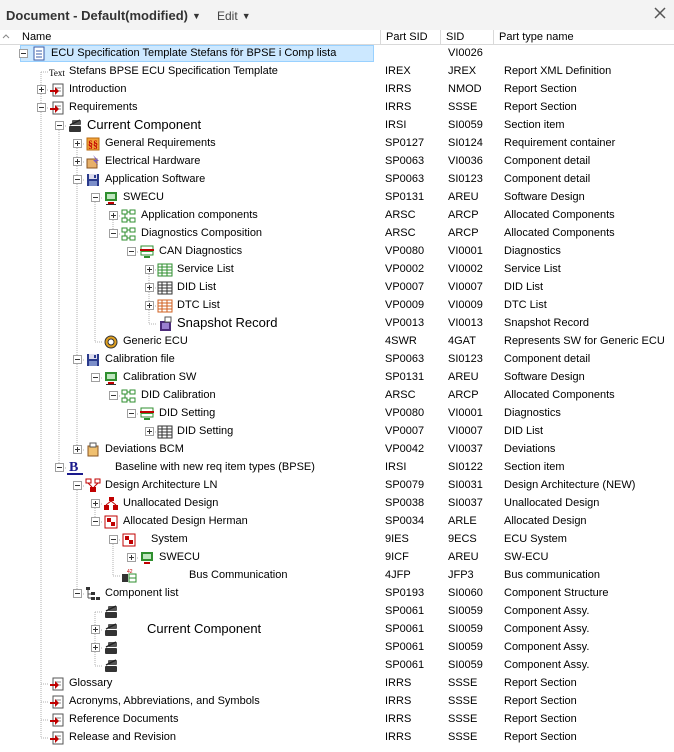 This screenshot has width=674, height=752. I want to click on sid-cell: VI0007, so click(465, 431).